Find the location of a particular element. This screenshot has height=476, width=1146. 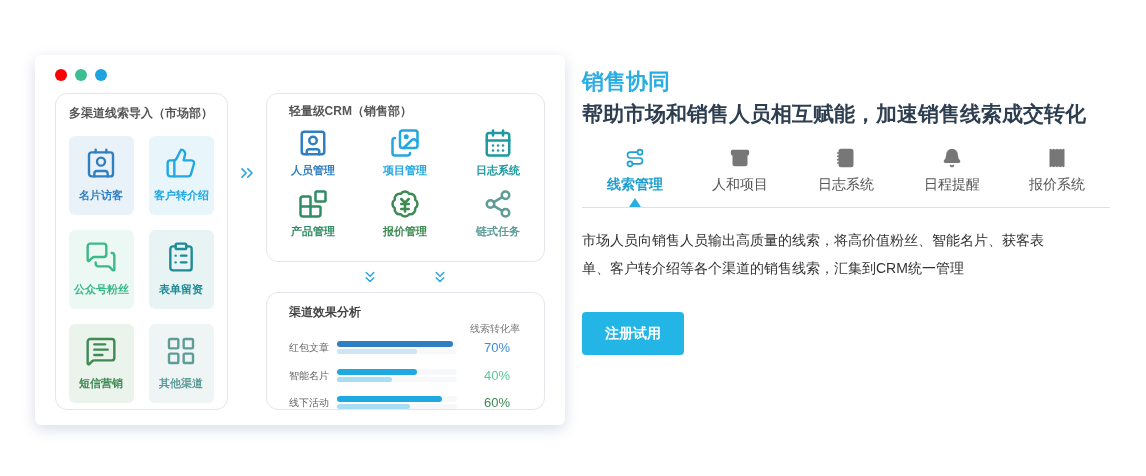

feature-tab: 日程提醒 is located at coordinates (951, 176).